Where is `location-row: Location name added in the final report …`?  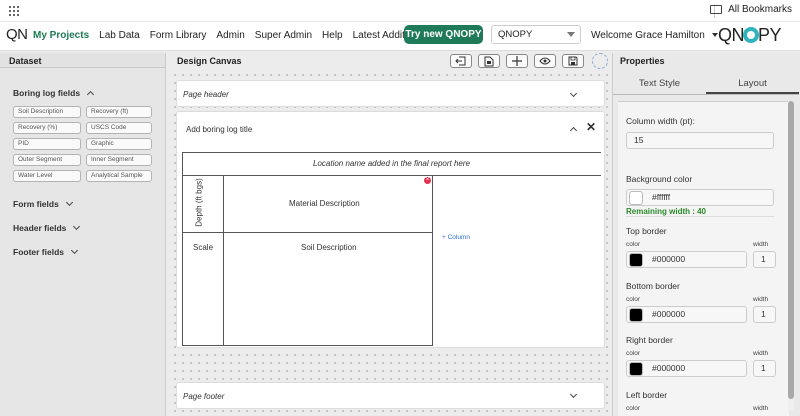
location-row: Location name added in the final report … is located at coordinates (391, 164).